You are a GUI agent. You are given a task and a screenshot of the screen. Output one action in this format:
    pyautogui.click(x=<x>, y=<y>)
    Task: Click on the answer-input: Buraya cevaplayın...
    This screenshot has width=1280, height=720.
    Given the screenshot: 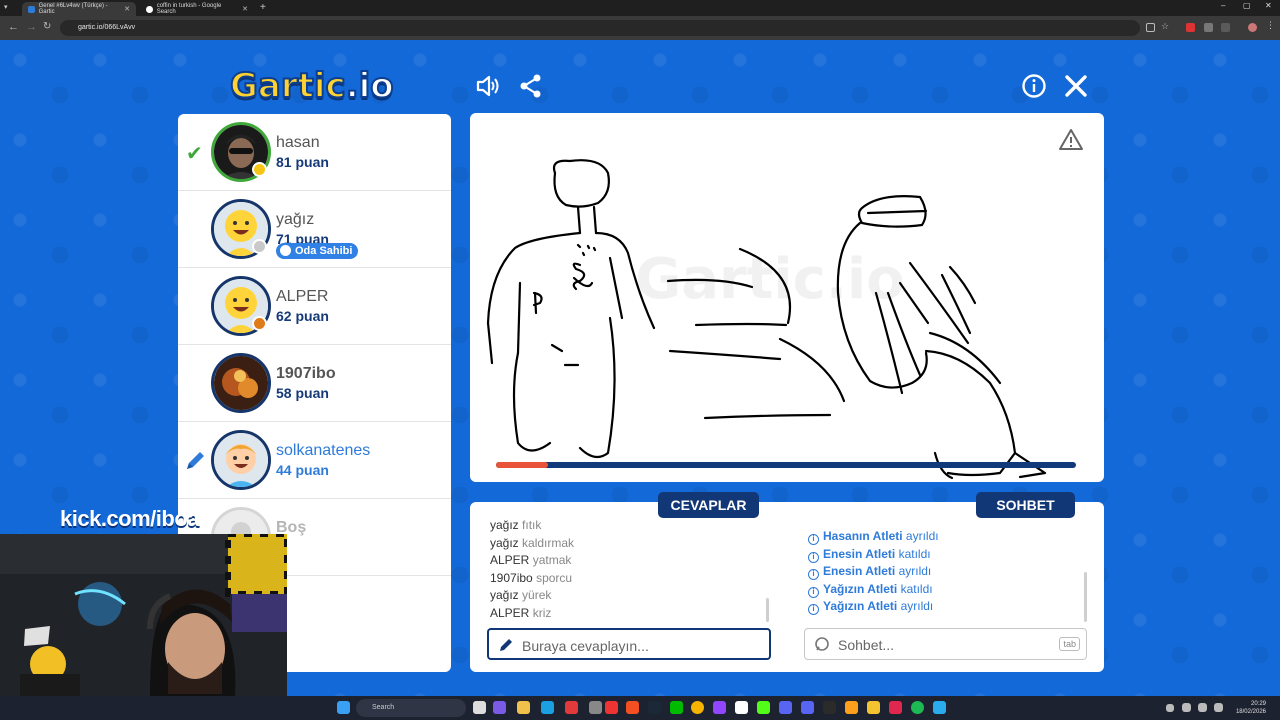 What is the action you would take?
    pyautogui.click(x=629, y=644)
    